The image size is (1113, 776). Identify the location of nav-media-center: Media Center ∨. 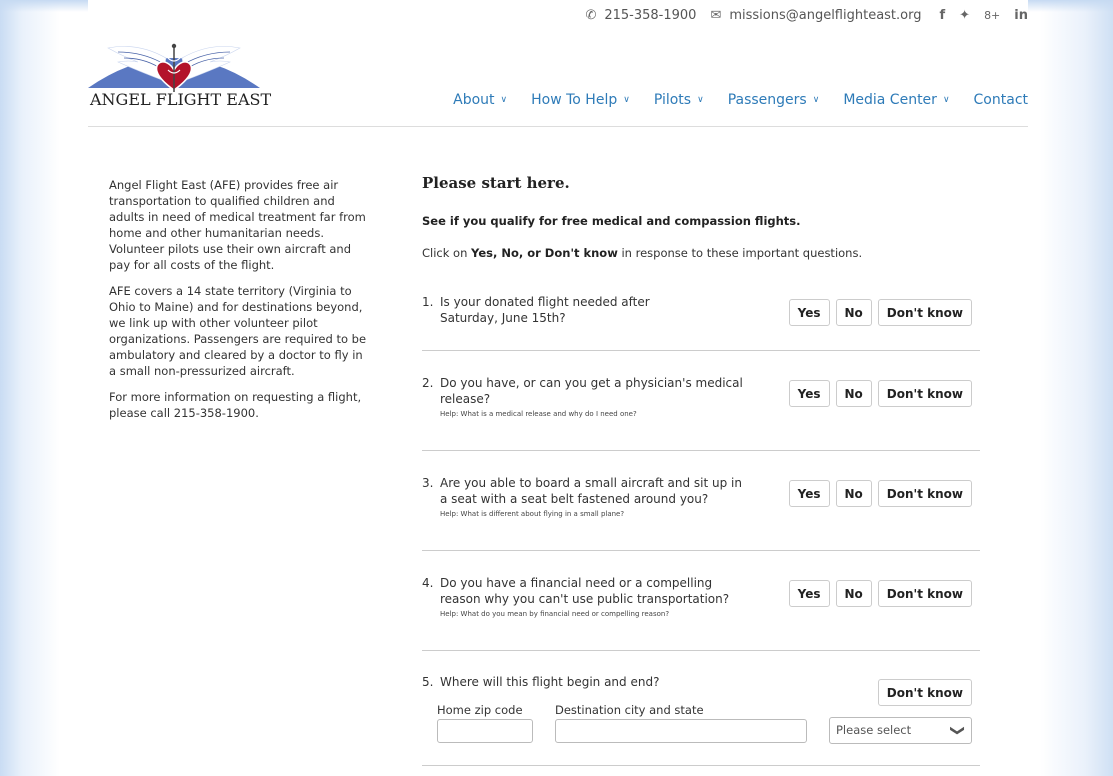
(896, 100).